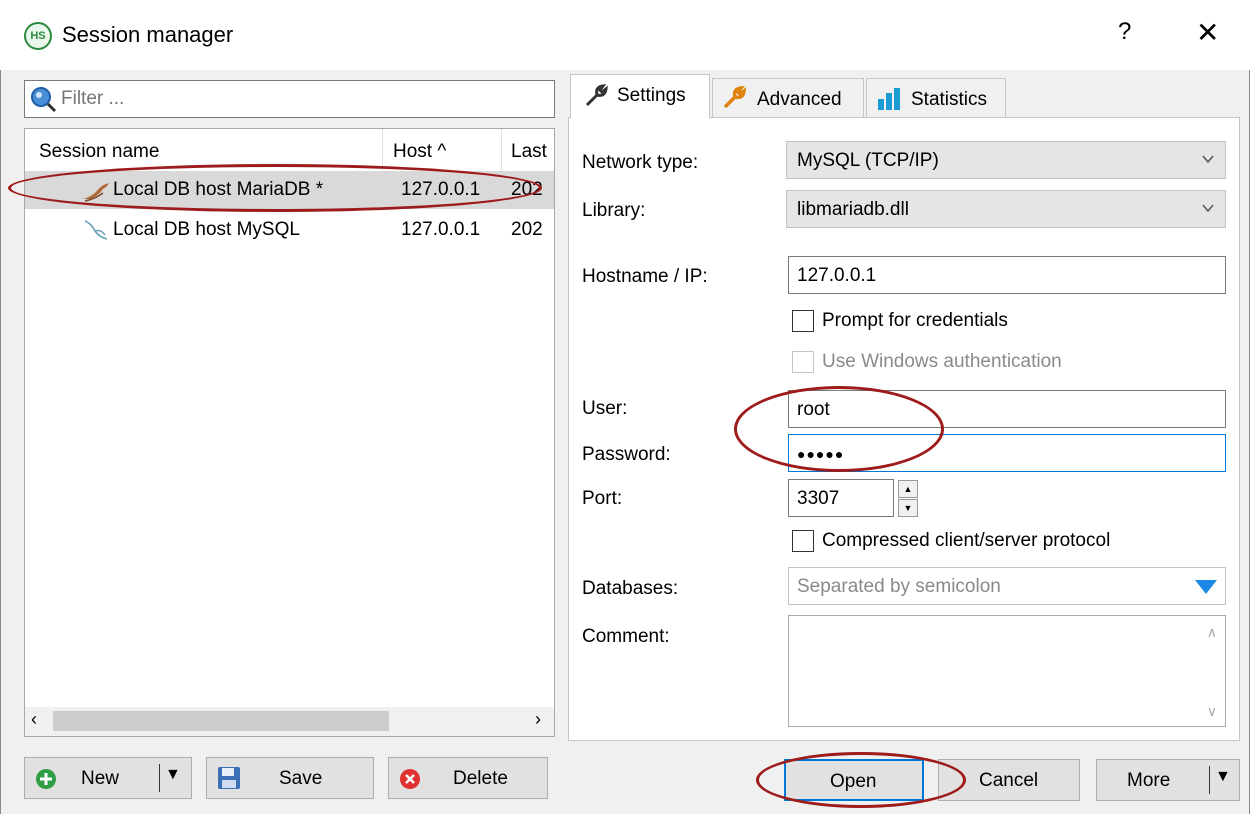  What do you see at coordinates (46, 779) in the screenshot?
I see `plus-circle-icon` at bounding box center [46, 779].